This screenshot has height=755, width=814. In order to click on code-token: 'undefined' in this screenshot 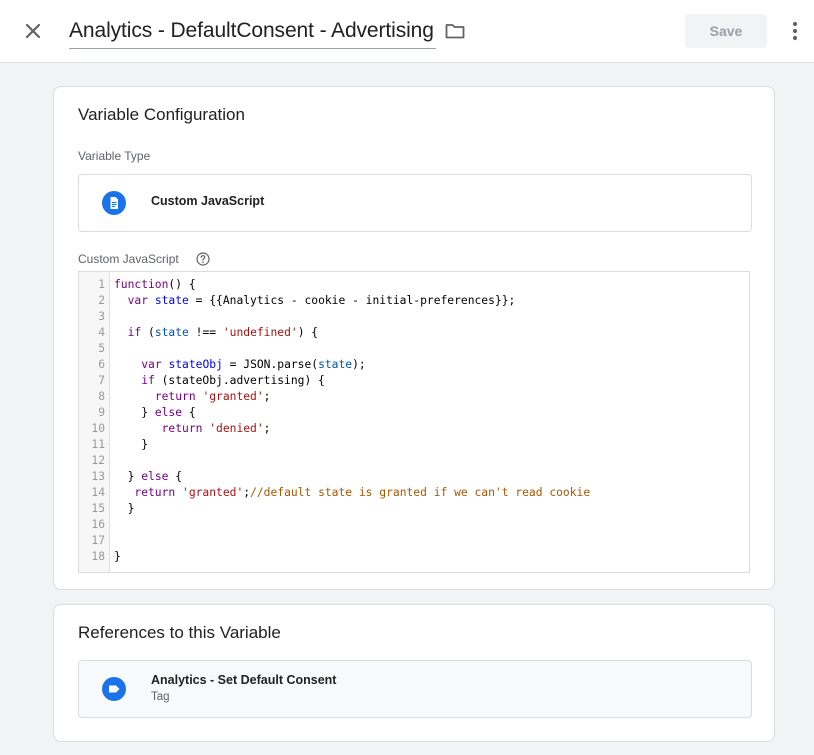, I will do `click(260, 332)`.